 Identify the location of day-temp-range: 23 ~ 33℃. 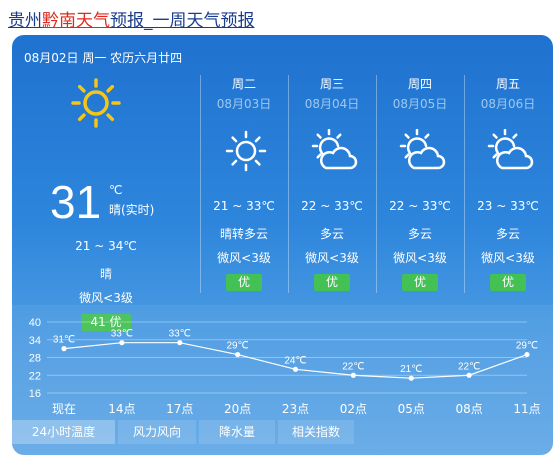
(508, 206).